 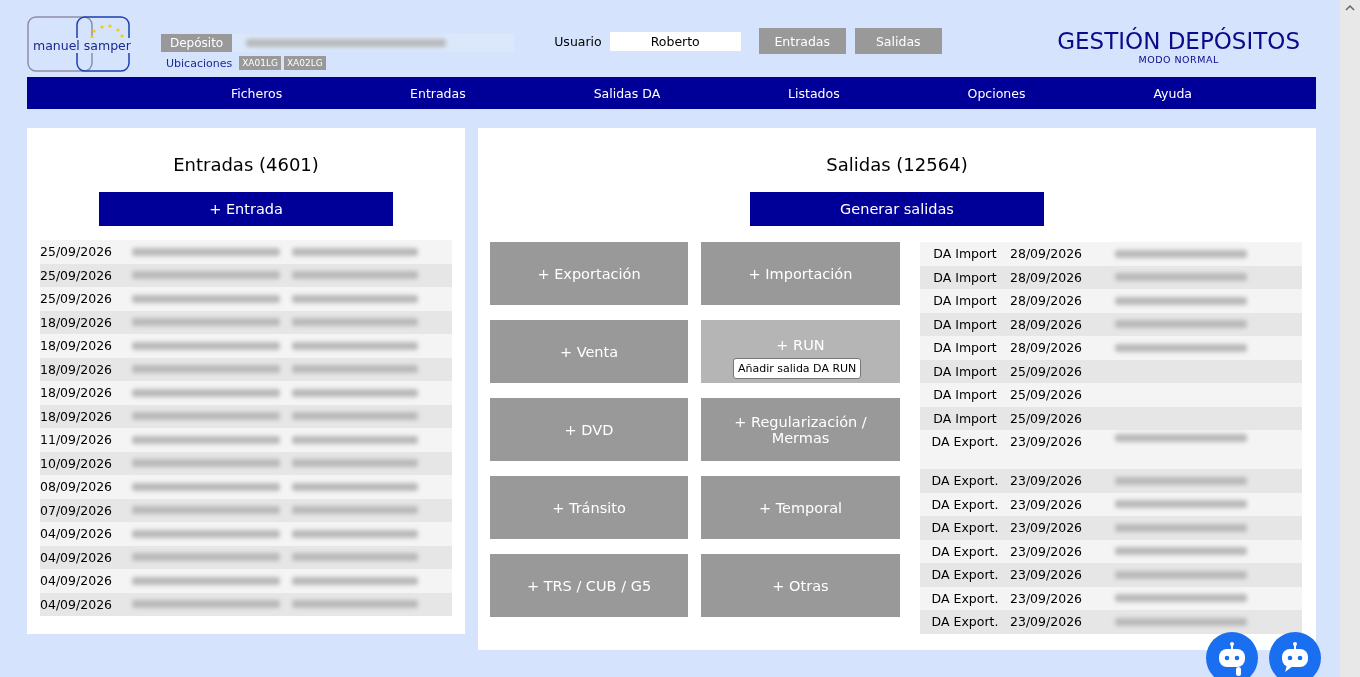 What do you see at coordinates (814, 93) in the screenshot?
I see `menu-item: Listados` at bounding box center [814, 93].